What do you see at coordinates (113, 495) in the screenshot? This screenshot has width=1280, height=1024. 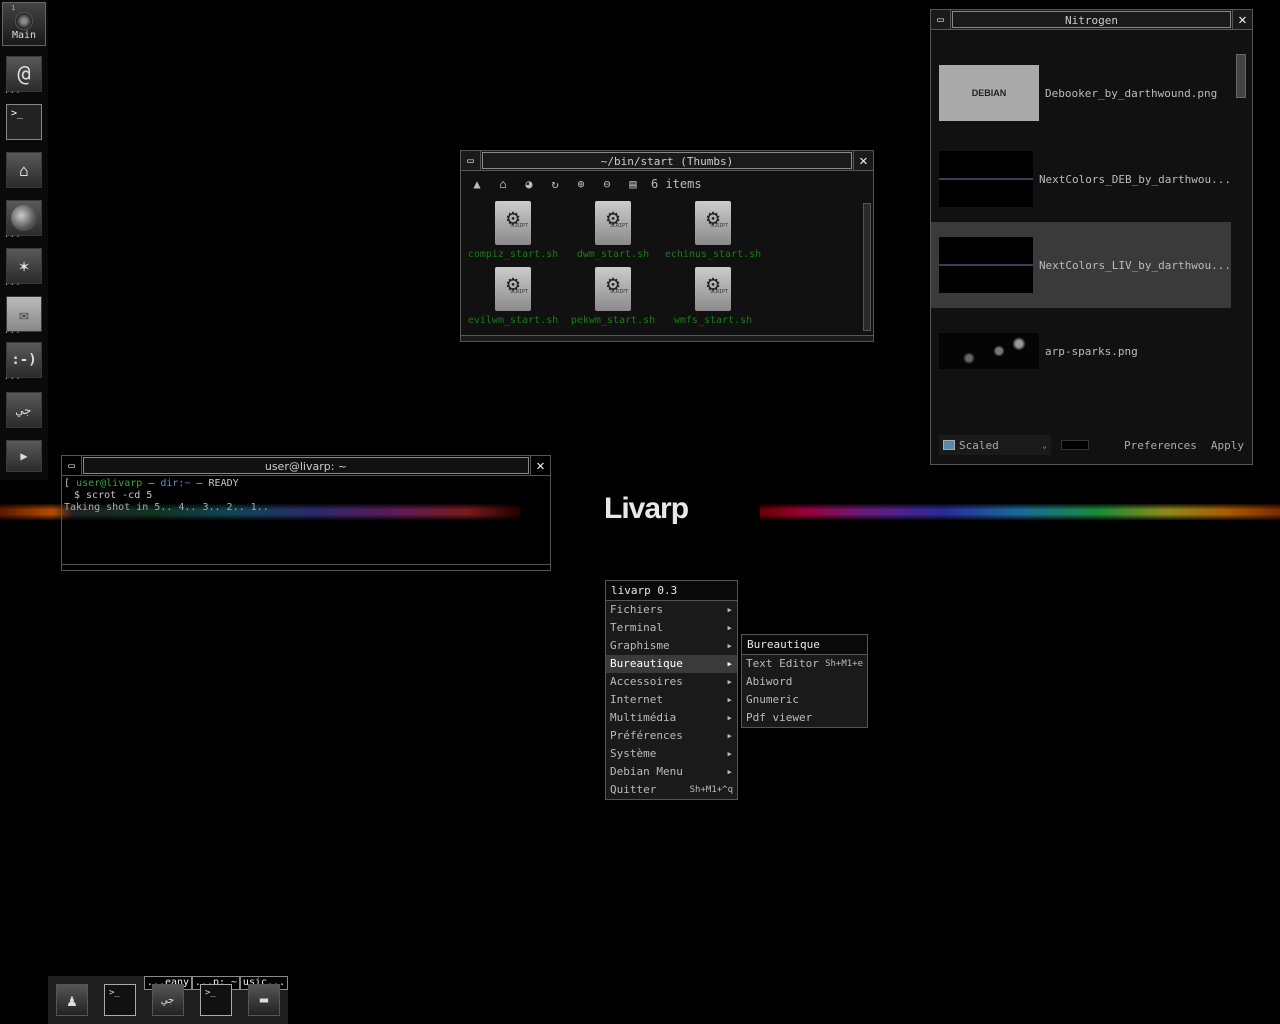 I see `terminal-command: $ scrot -cd 5` at bounding box center [113, 495].